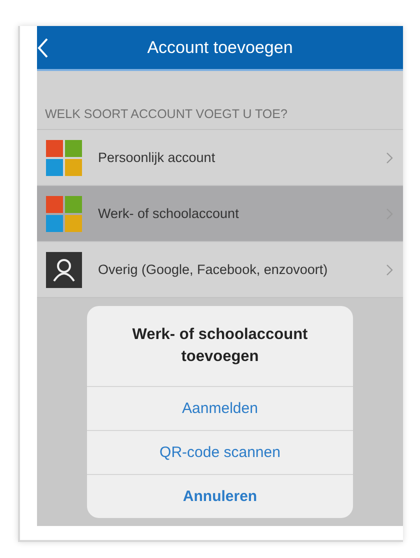  I want to click on dialog-action: Aanmelden, so click(220, 408).